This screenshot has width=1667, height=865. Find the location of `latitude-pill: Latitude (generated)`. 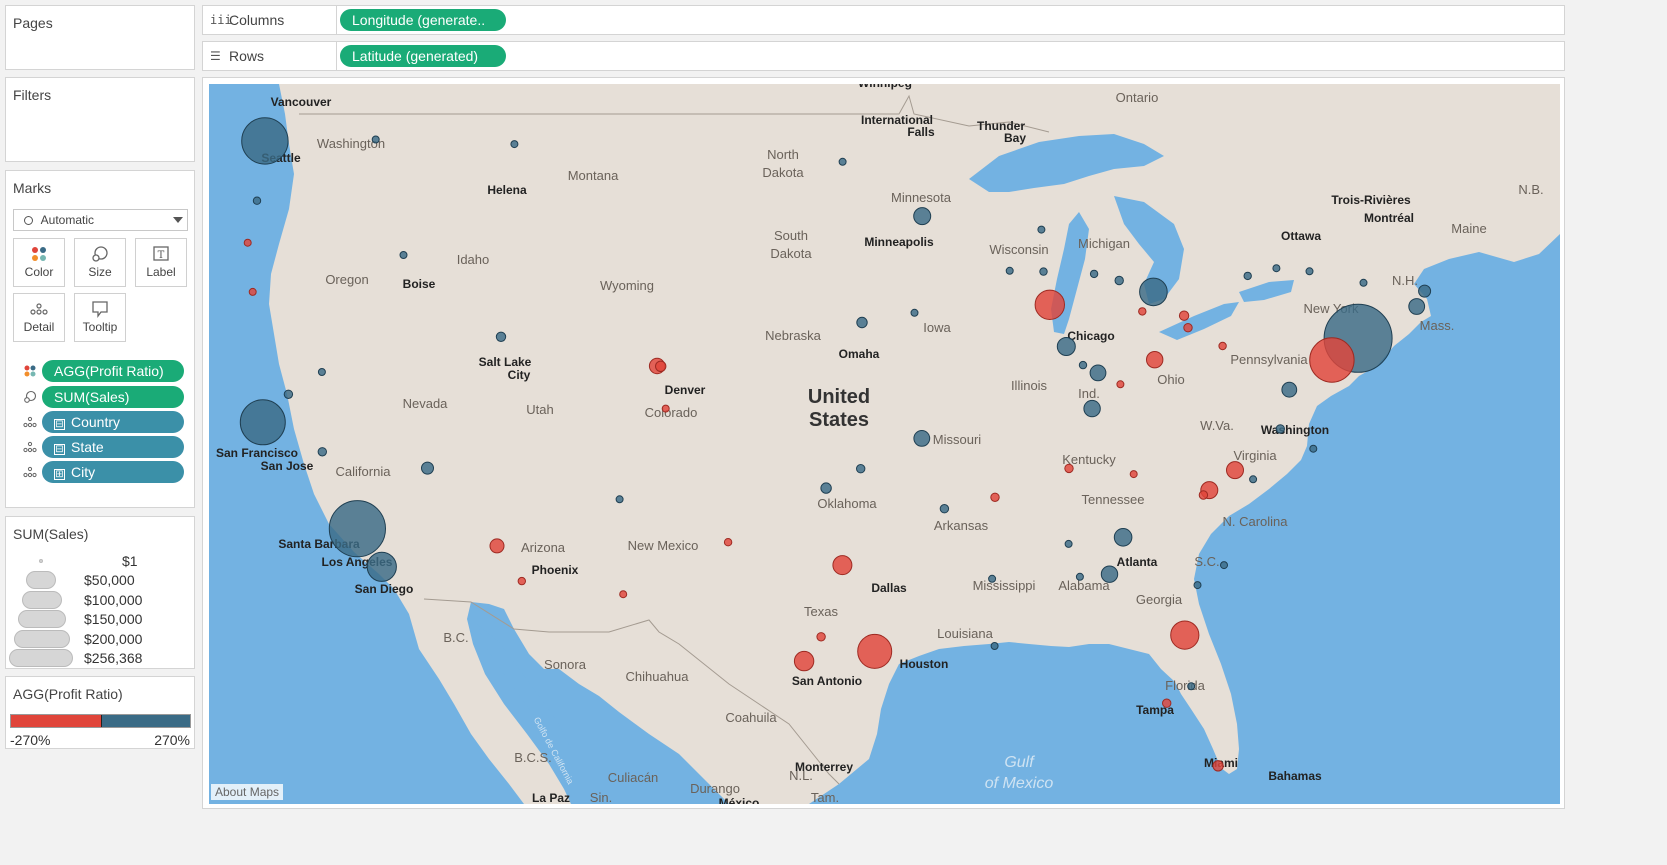

latitude-pill: Latitude (generated) is located at coordinates (423, 56).